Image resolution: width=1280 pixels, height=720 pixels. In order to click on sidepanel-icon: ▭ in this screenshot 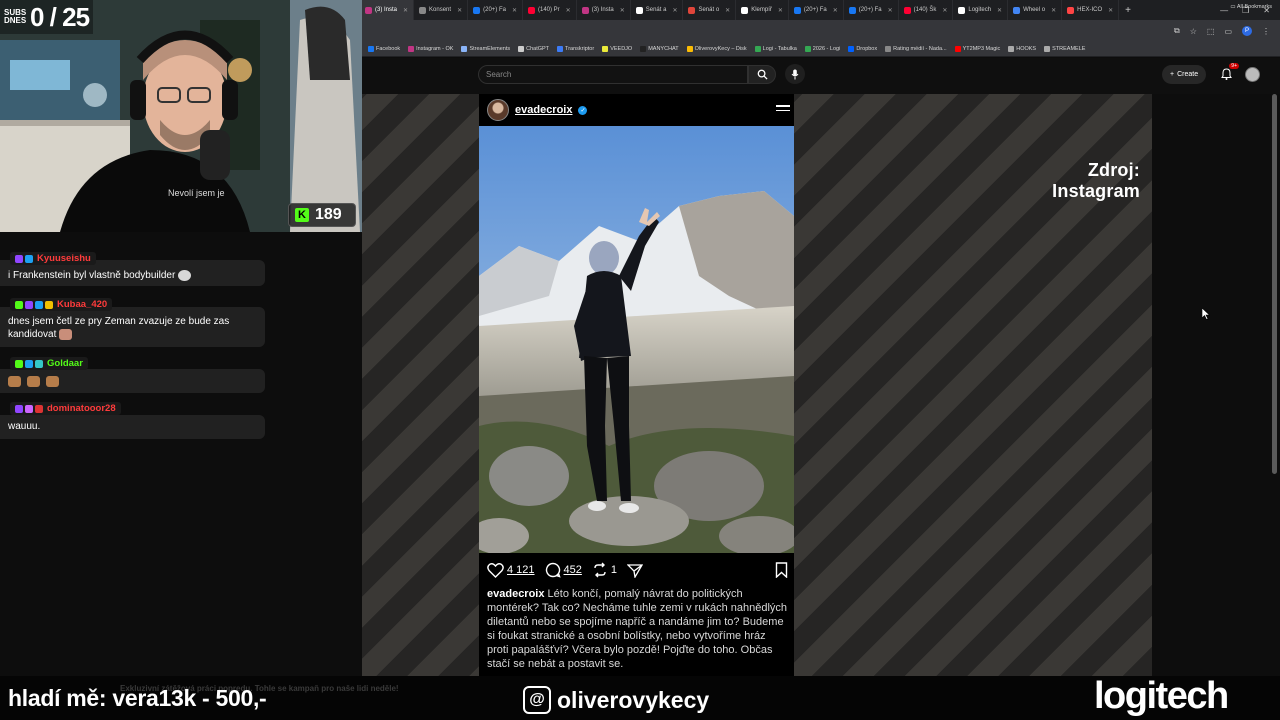, I will do `click(1228, 31)`.